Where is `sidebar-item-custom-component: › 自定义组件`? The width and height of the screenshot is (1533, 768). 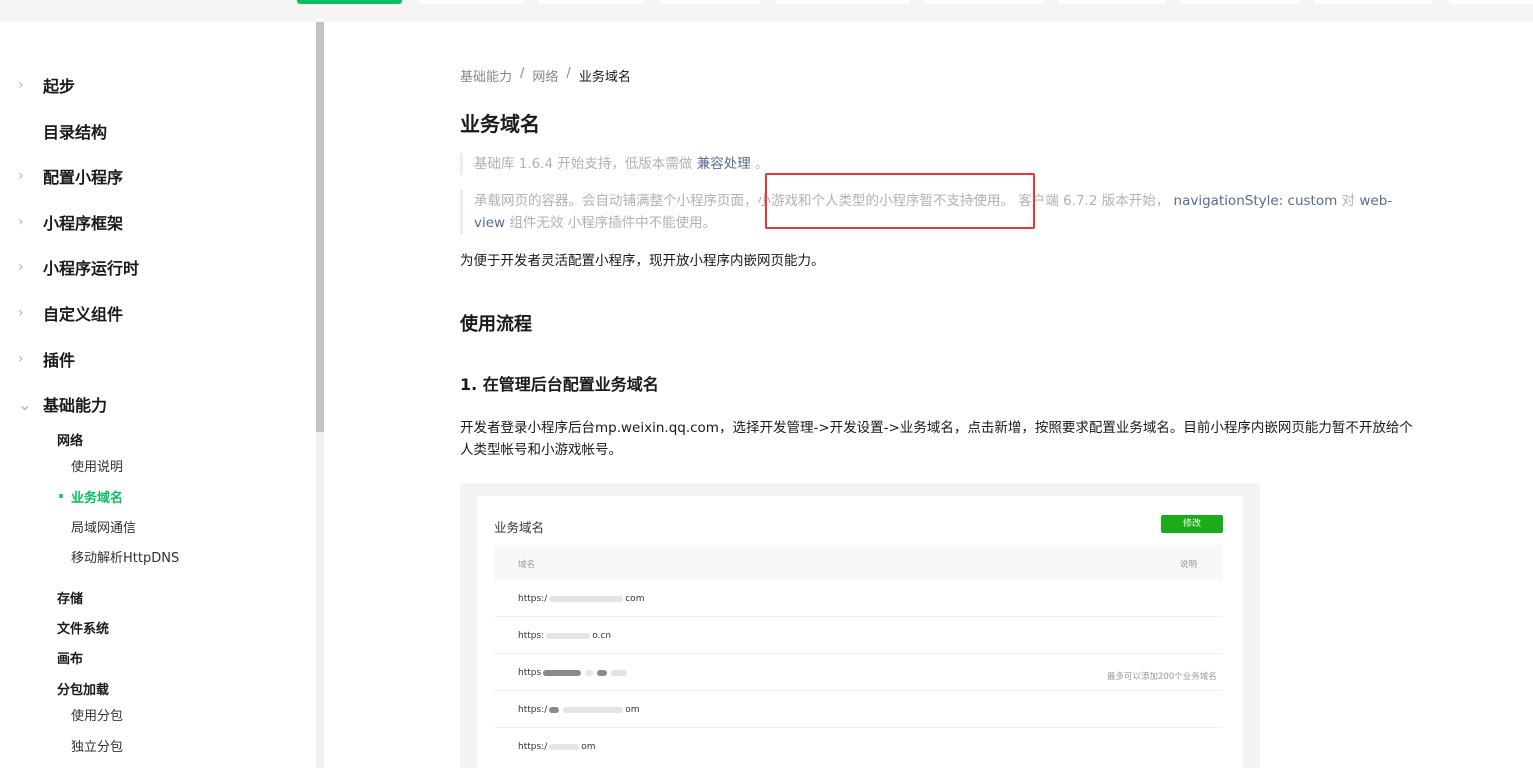 sidebar-item-custom-component: › 自定义组件 is located at coordinates (61, 313).